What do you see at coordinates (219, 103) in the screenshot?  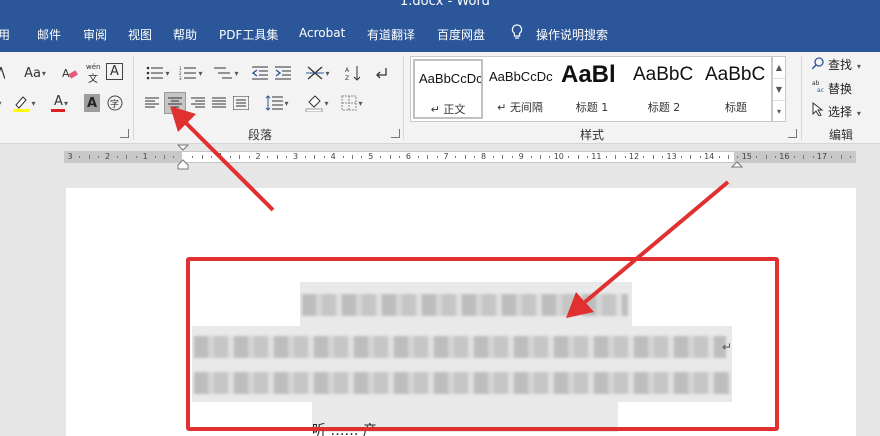 I see `justify-icon` at bounding box center [219, 103].